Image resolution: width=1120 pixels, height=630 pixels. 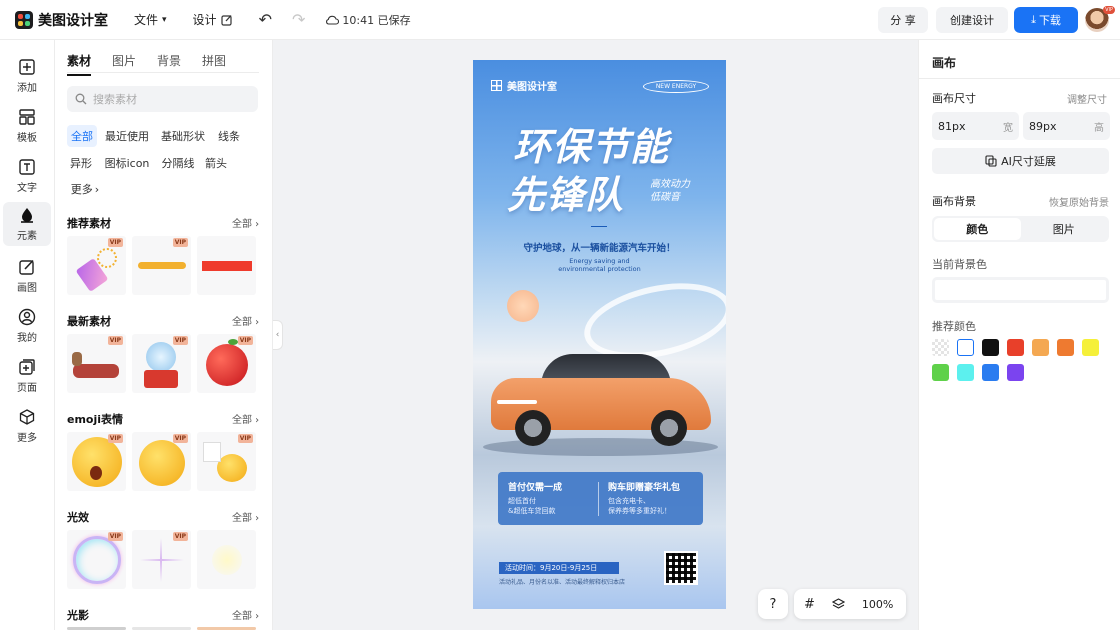 I want to click on see-all-label: 全部, so click(x=242, y=224).